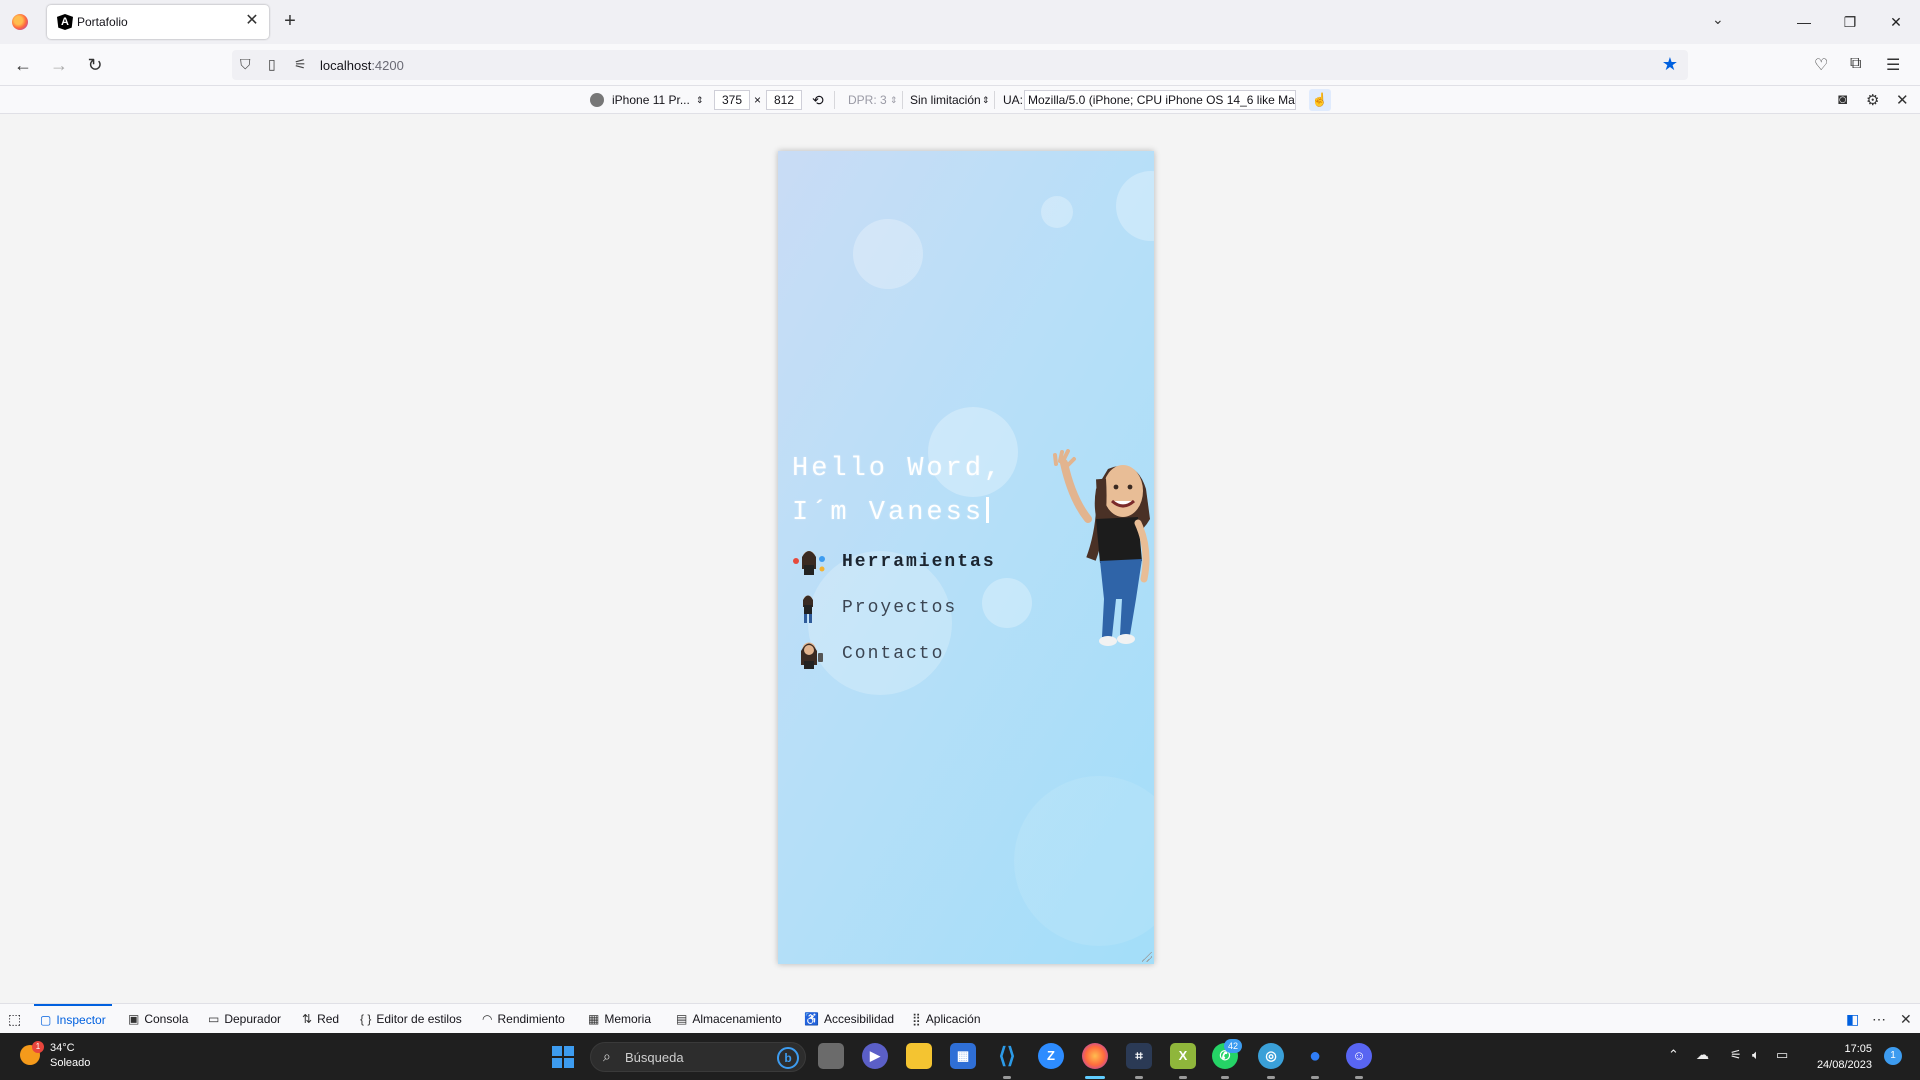 This screenshot has height=1080, width=1920. I want to click on bing-icon: b, so click(788, 1058).